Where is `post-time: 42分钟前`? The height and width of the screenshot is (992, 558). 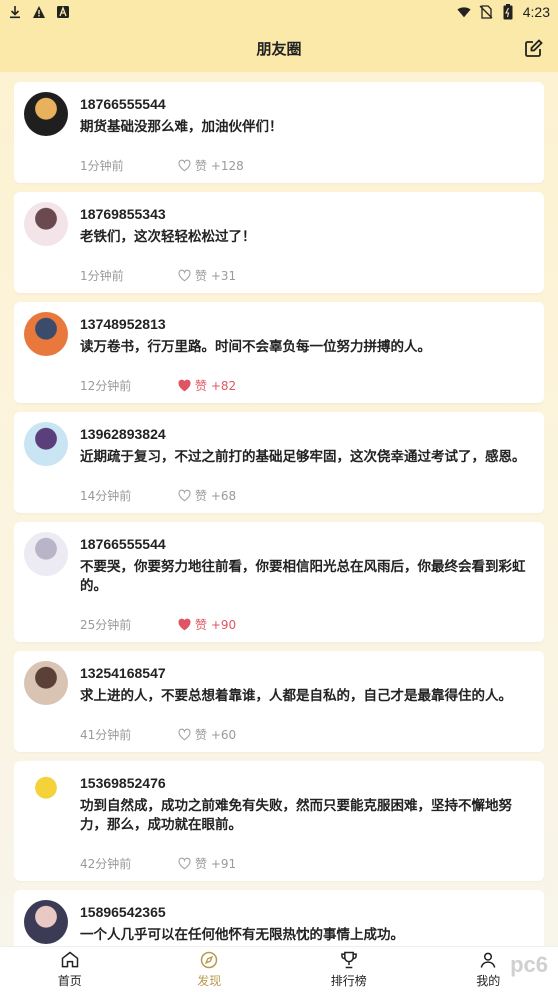
post-time: 42分钟前 is located at coordinates (106, 863).